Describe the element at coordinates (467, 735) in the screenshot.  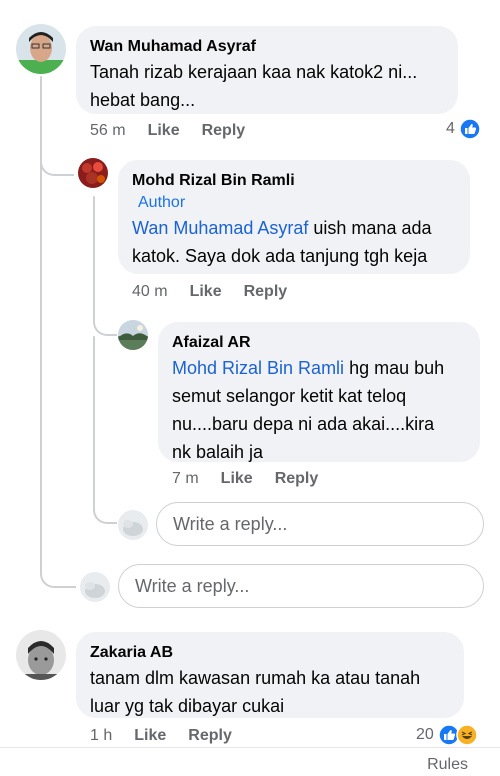
I see `haha-reaction-icon` at that location.